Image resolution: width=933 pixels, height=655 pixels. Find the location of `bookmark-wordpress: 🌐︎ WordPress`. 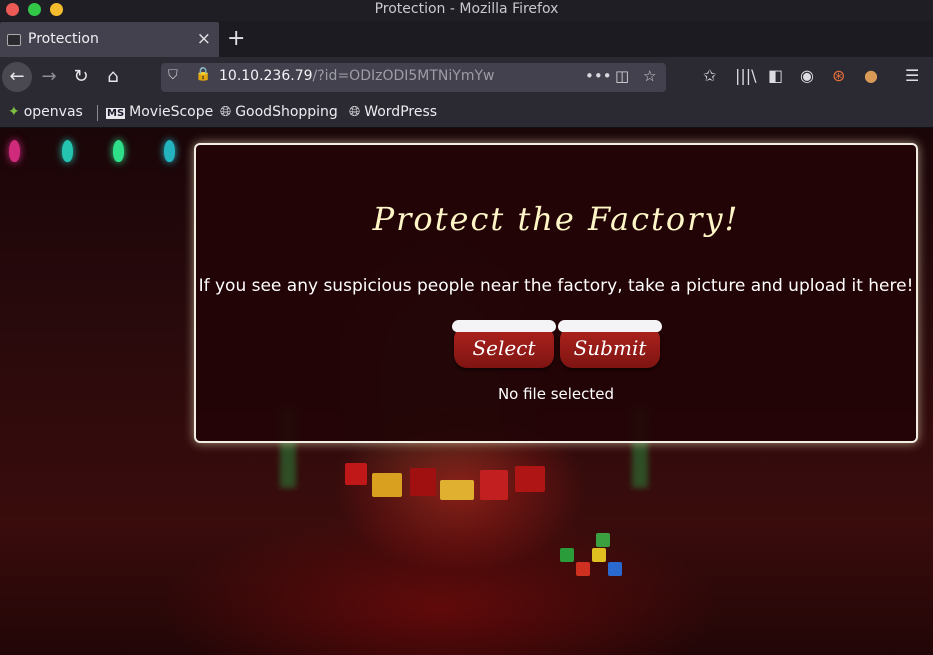

bookmark-wordpress: 🌐︎ WordPress is located at coordinates (393, 112).